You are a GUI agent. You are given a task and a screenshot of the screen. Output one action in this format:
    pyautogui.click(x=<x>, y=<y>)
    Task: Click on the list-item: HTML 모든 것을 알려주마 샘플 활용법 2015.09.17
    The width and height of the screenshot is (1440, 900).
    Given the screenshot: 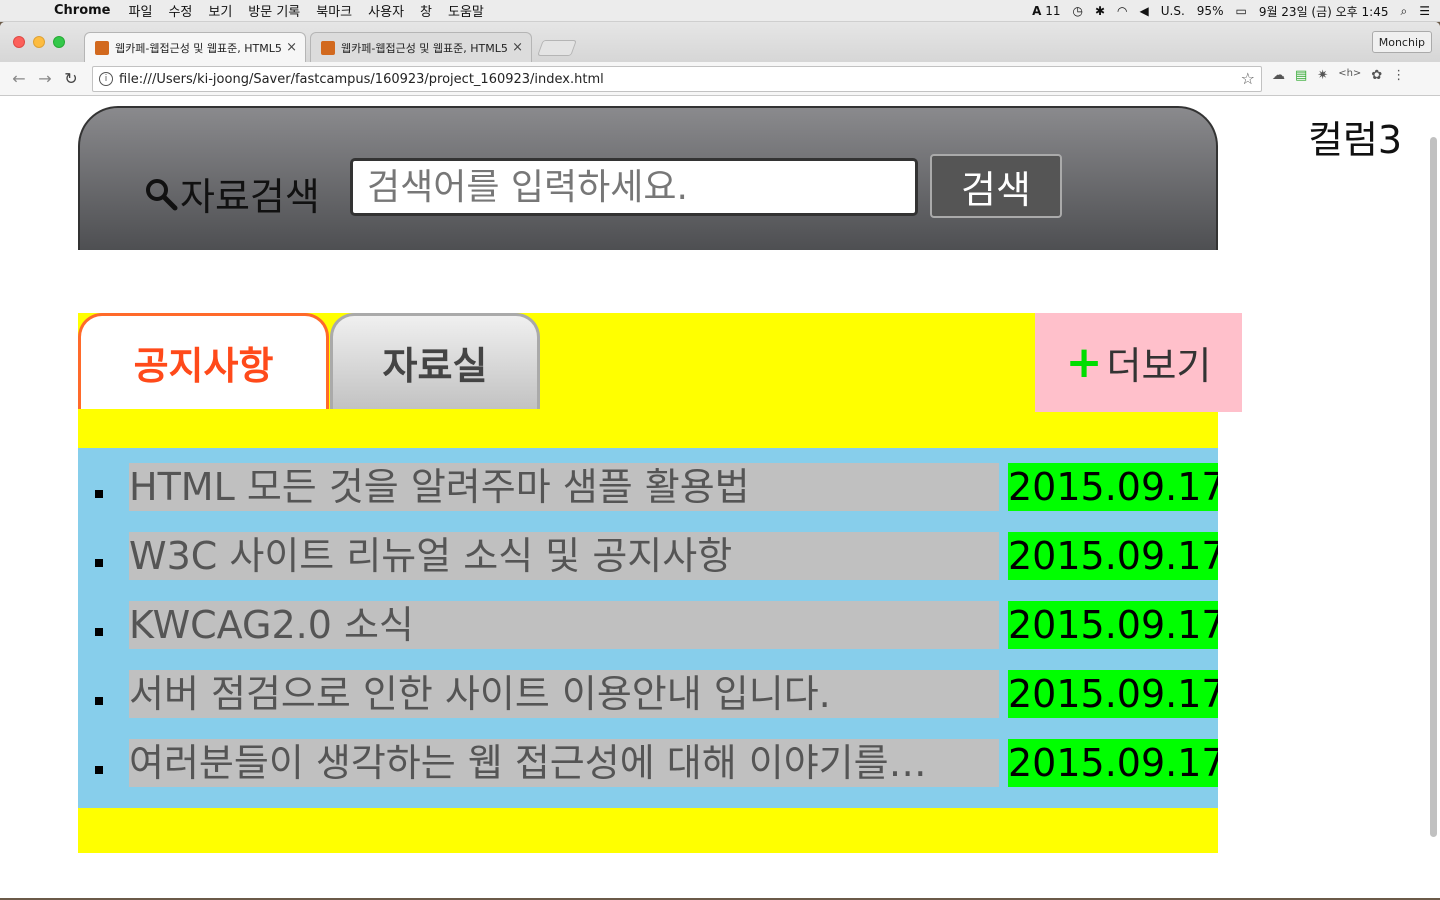 What is the action you would take?
    pyautogui.click(x=648, y=497)
    